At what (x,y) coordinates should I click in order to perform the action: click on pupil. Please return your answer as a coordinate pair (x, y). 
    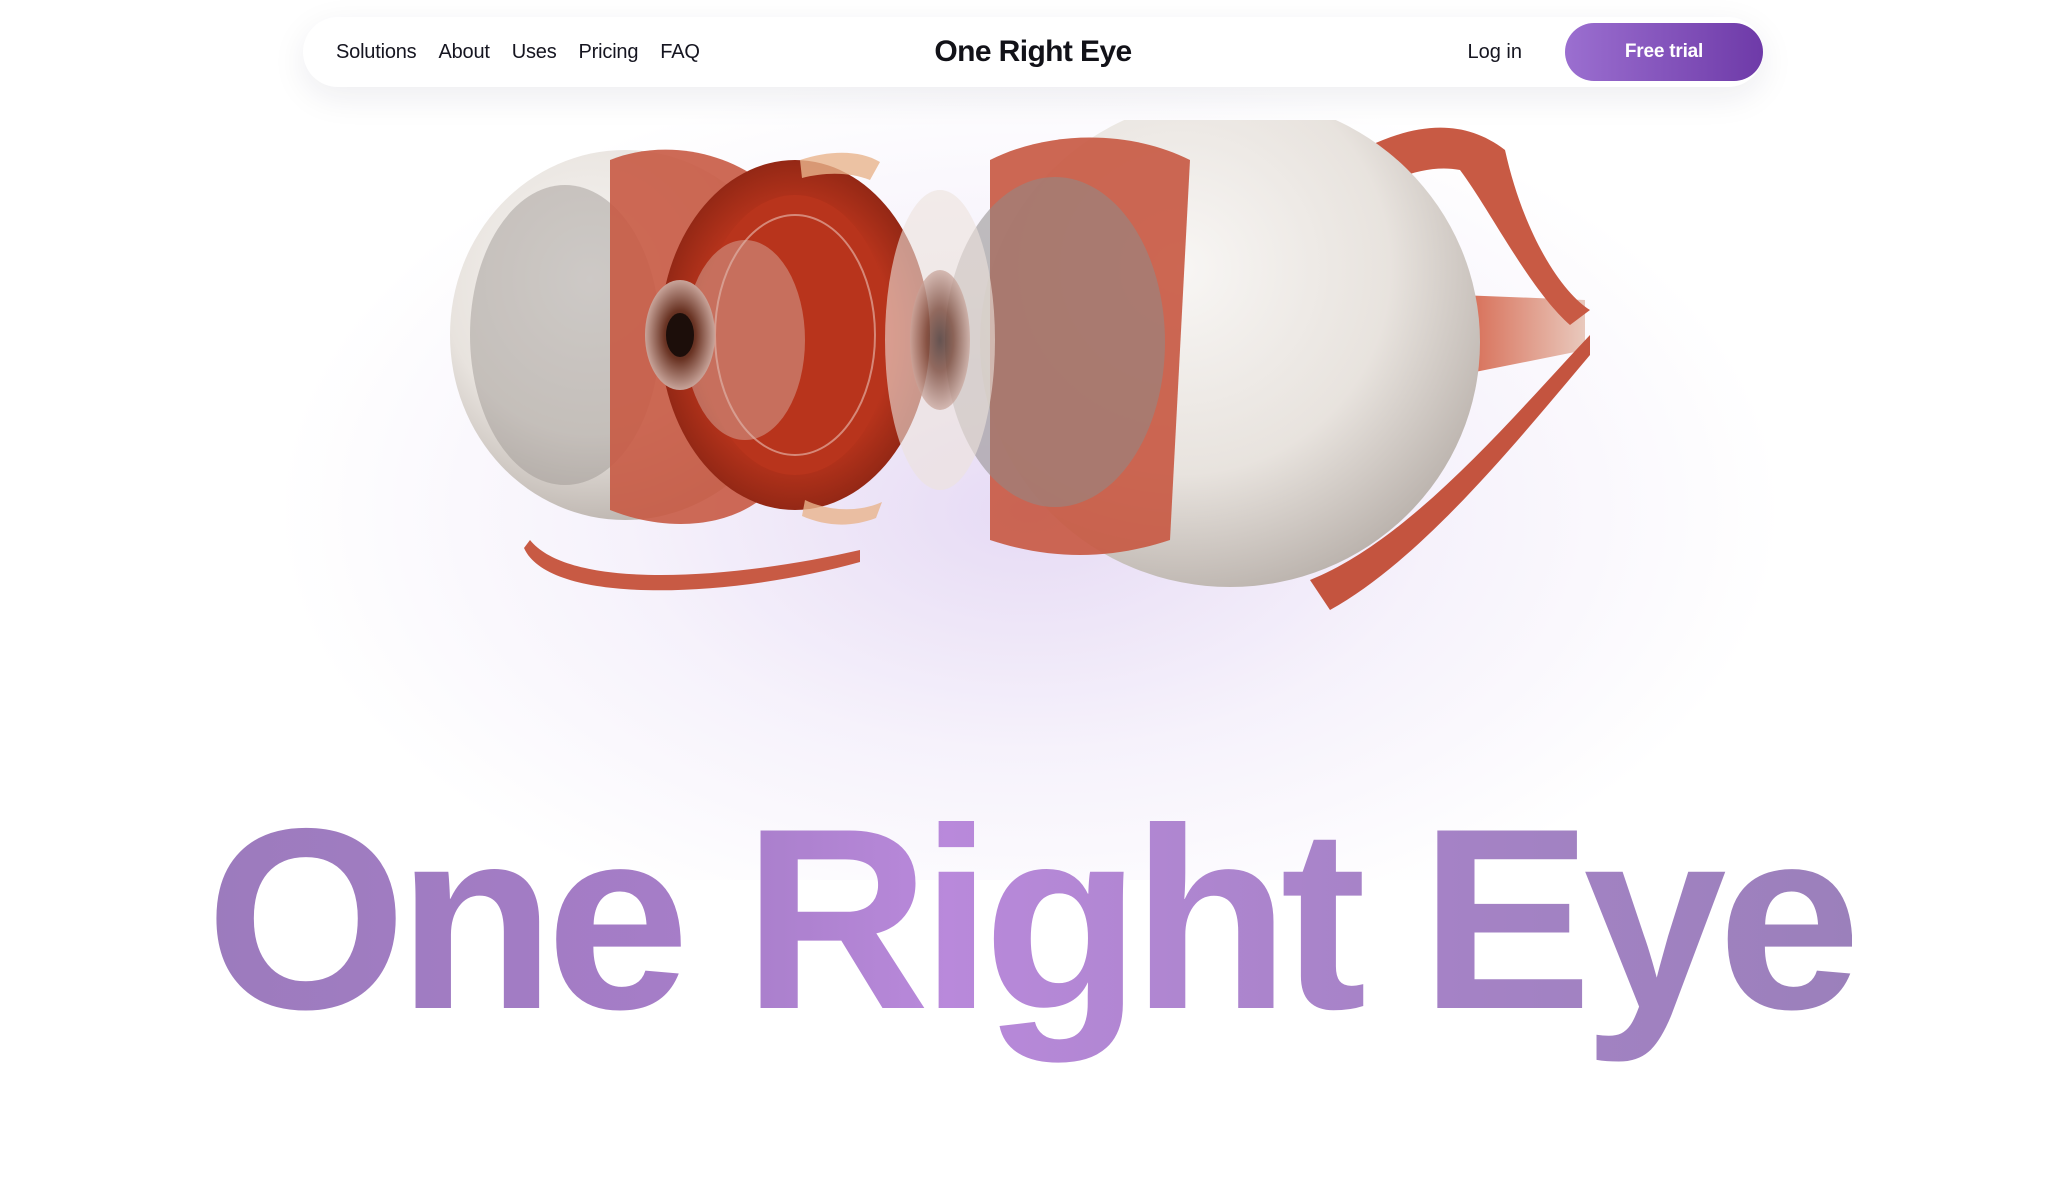
    Looking at the image, I should click on (680, 335).